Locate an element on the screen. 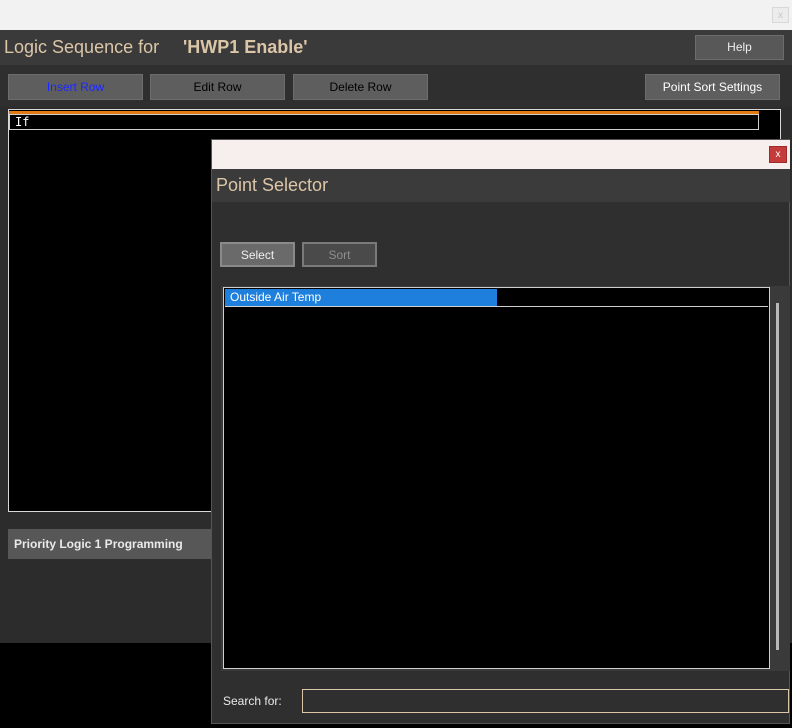  priority-logic-label: Priority Logic 1 Programming is located at coordinates (98, 544).